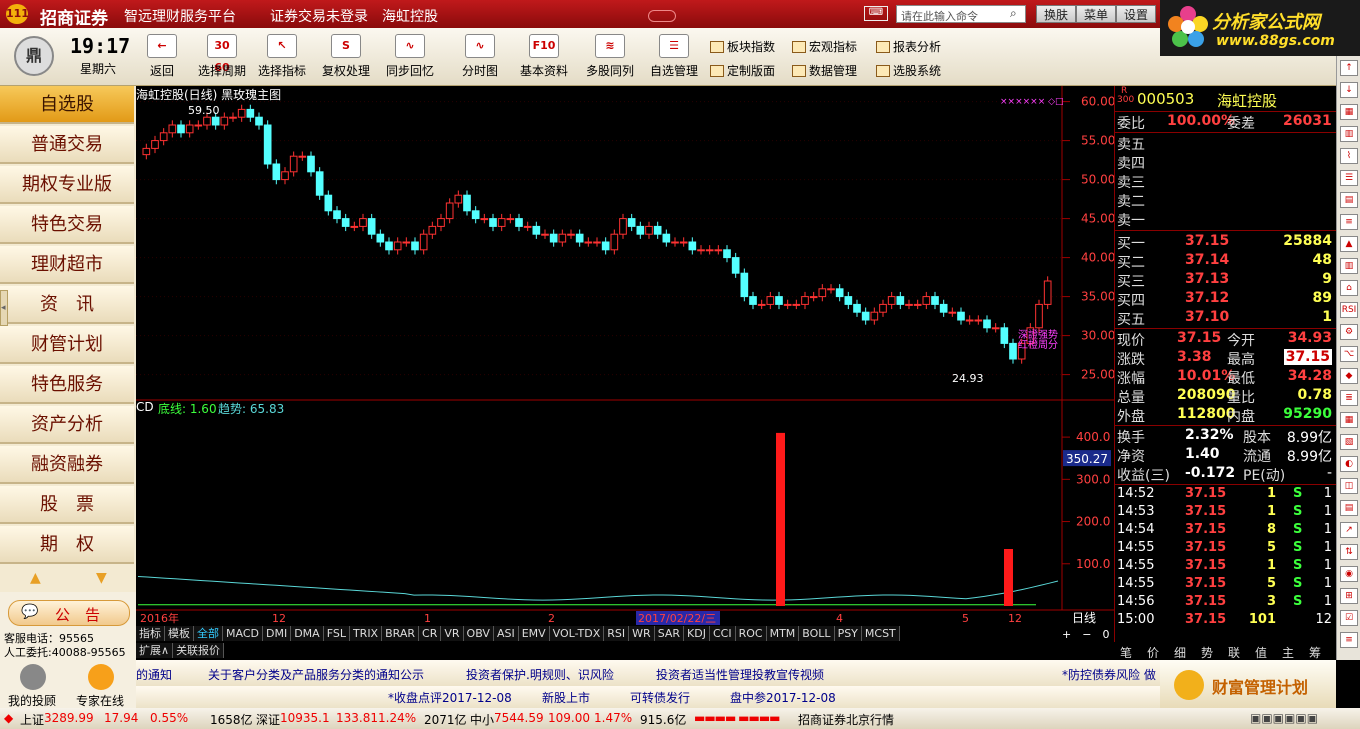 The height and width of the screenshot is (729, 1360). What do you see at coordinates (316, 674) in the screenshot?
I see `news-item: 关于客户分类及产品服务分类的通知公示` at bounding box center [316, 674].